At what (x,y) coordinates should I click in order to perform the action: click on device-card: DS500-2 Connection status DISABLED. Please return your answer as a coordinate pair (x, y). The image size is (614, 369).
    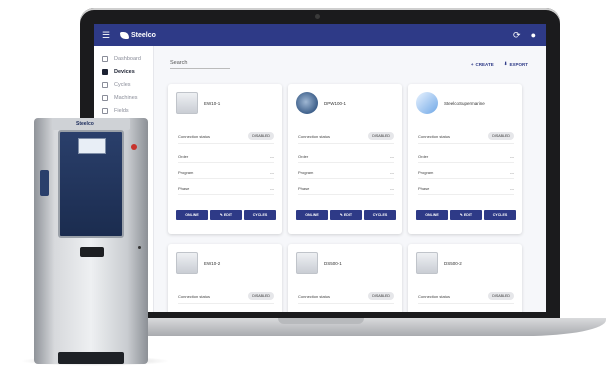
    Looking at the image, I should click on (465, 278).